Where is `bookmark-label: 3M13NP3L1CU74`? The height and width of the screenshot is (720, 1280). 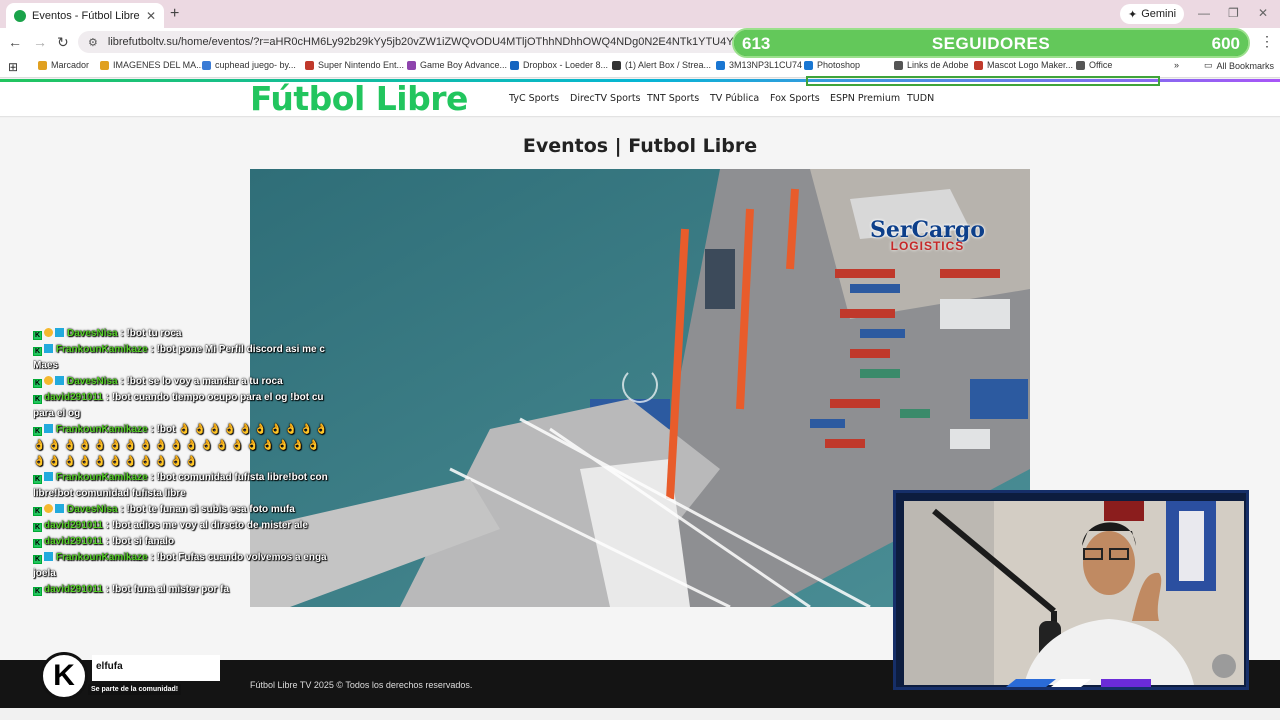 bookmark-label: 3M13NP3L1CU74 is located at coordinates (766, 65).